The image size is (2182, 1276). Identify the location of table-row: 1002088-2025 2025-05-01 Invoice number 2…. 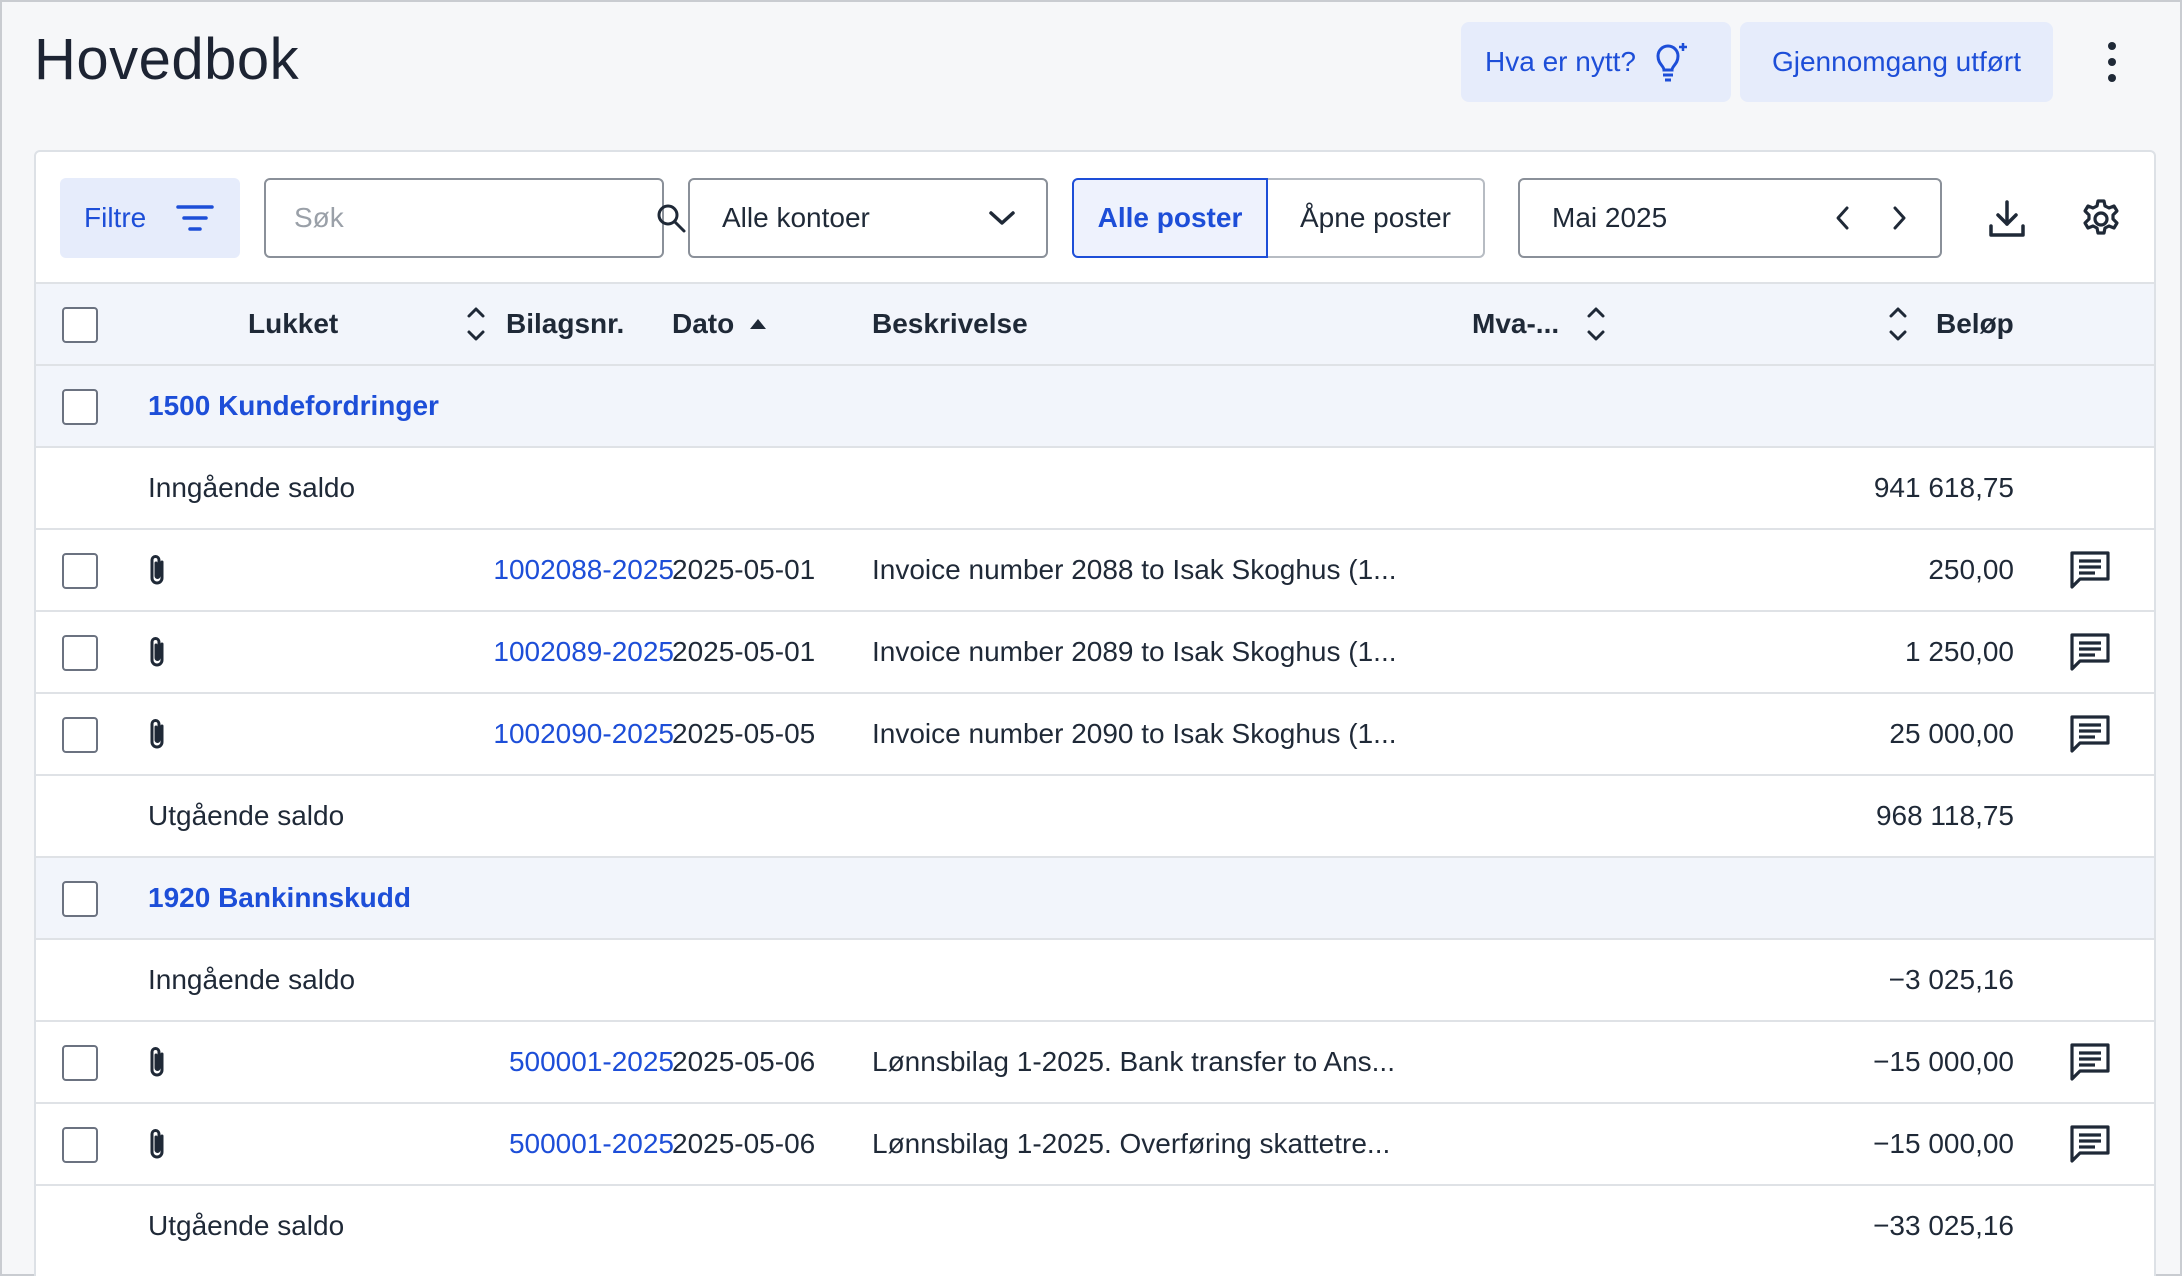
(1095, 569).